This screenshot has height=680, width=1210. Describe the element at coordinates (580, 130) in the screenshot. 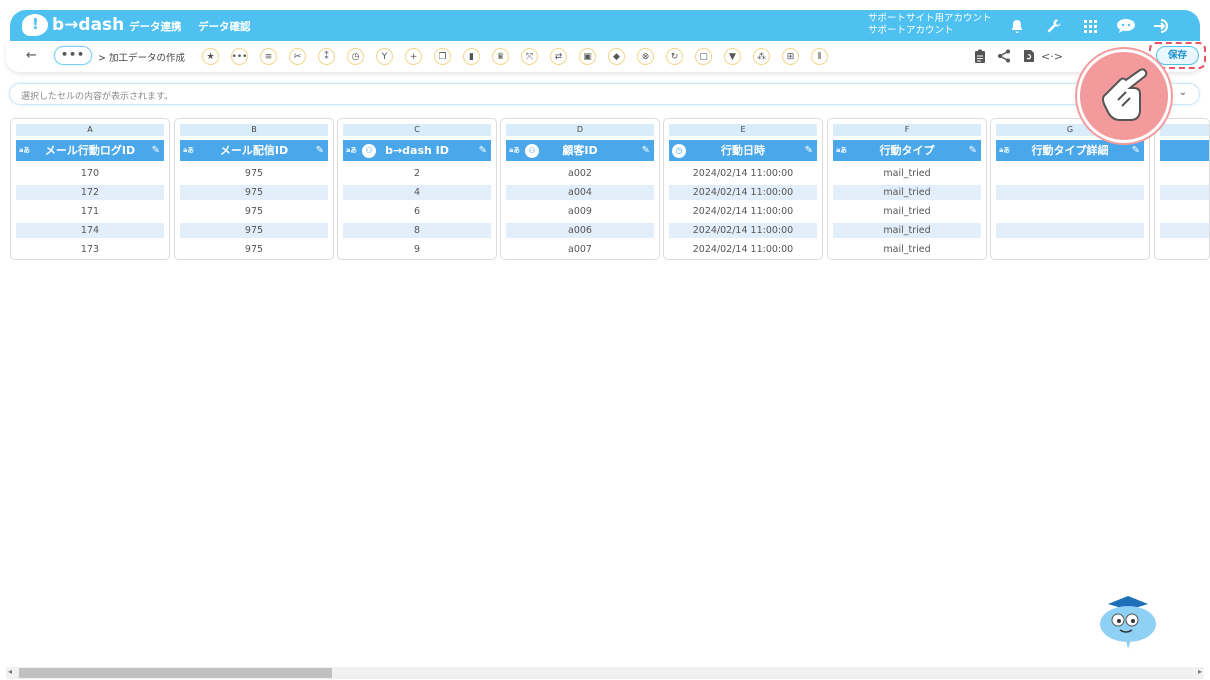

I see `column-letter: D` at that location.